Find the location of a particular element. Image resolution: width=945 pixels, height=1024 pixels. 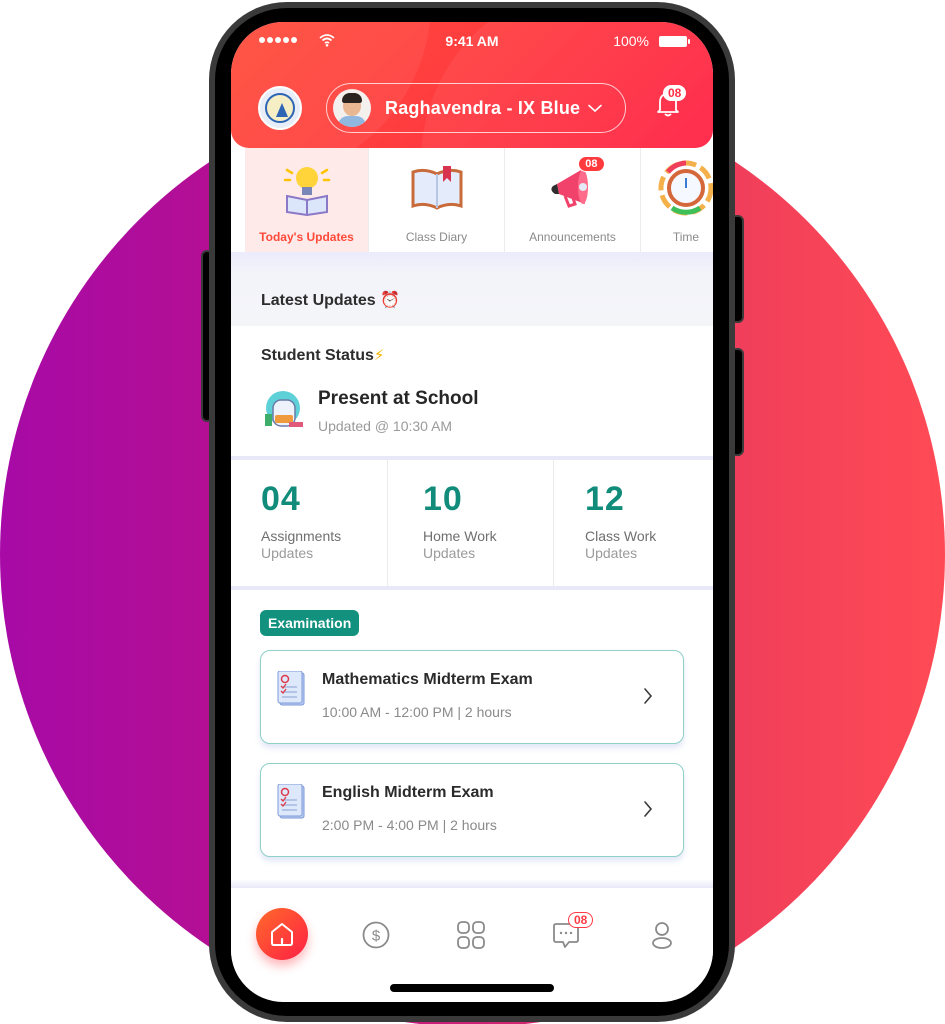

tab-home is located at coordinates (282, 934).